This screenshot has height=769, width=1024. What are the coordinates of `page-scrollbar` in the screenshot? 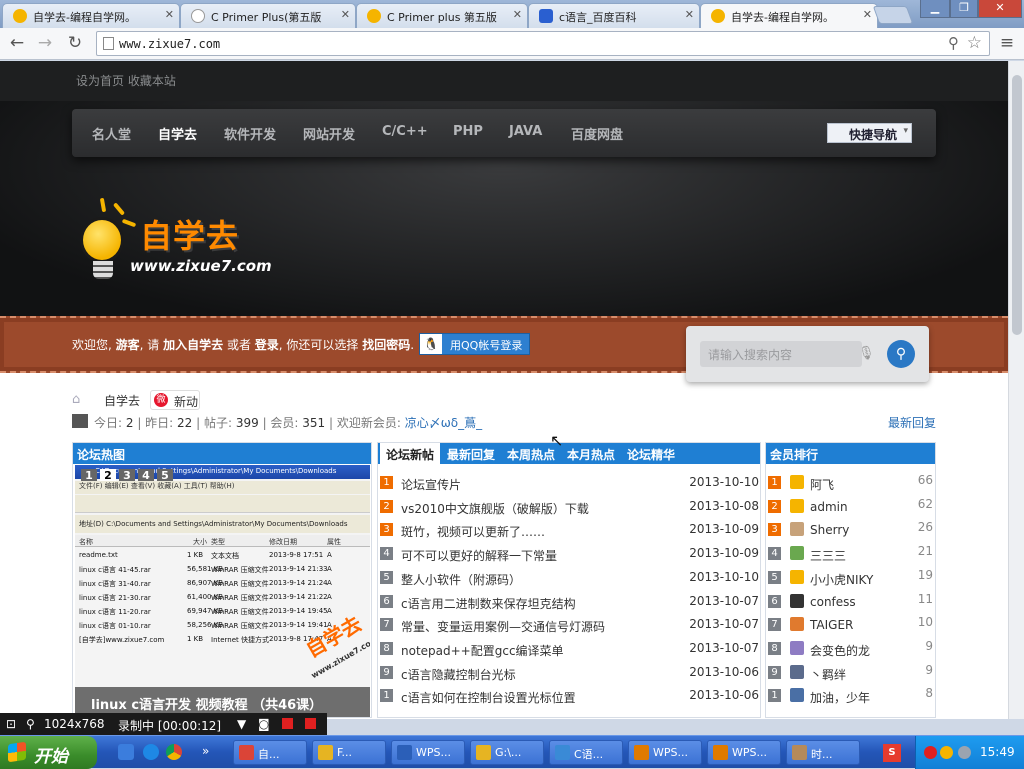 It's located at (1016, 390).